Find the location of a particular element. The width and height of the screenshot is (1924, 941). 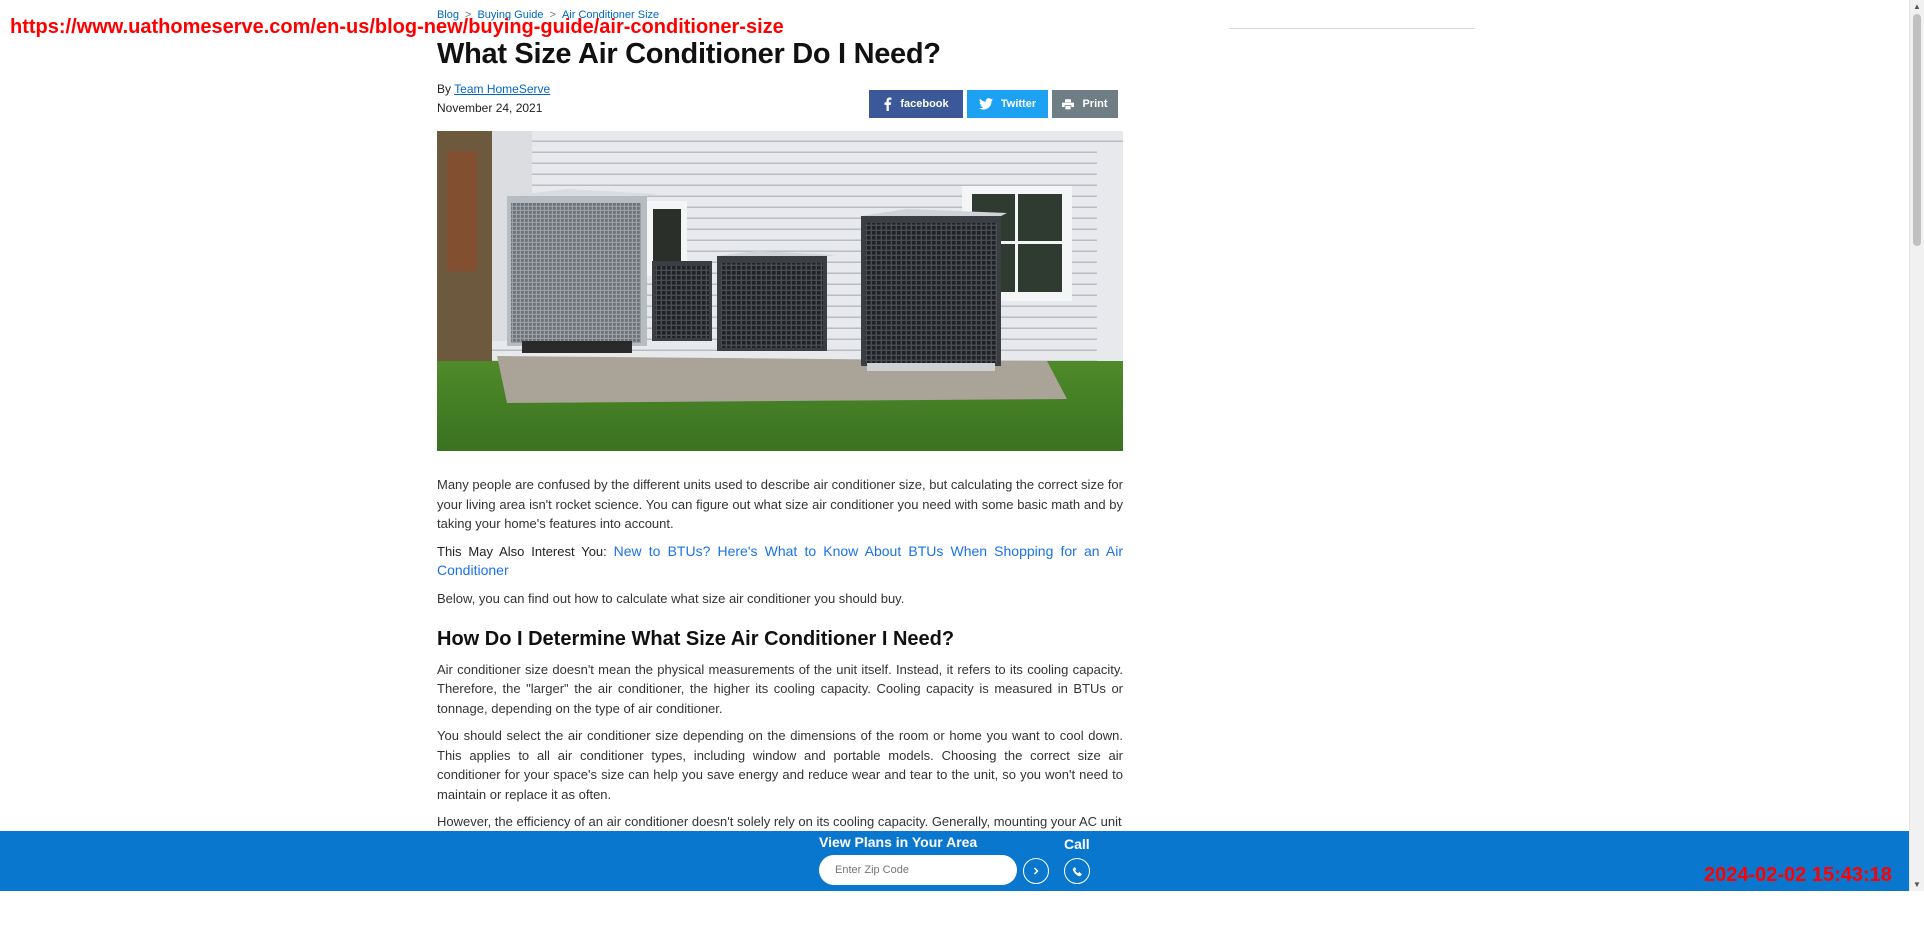

author-link: Team HomeServe is located at coordinates (502, 89).